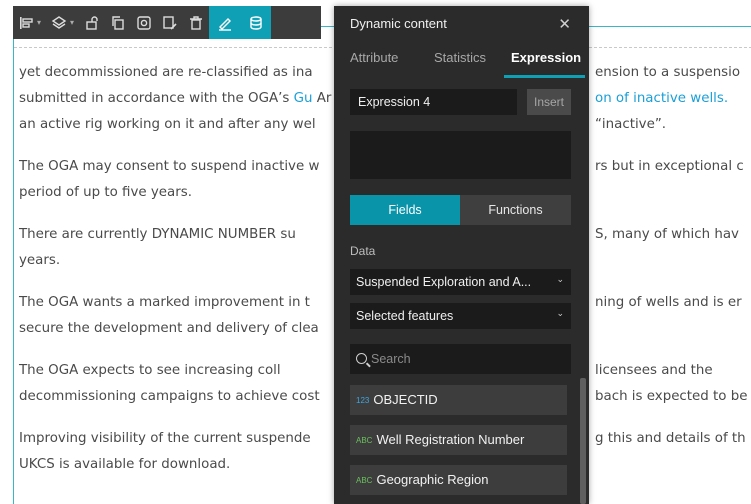 The image size is (751, 504). What do you see at coordinates (460, 155) in the screenshot?
I see `expression-editor` at bounding box center [460, 155].